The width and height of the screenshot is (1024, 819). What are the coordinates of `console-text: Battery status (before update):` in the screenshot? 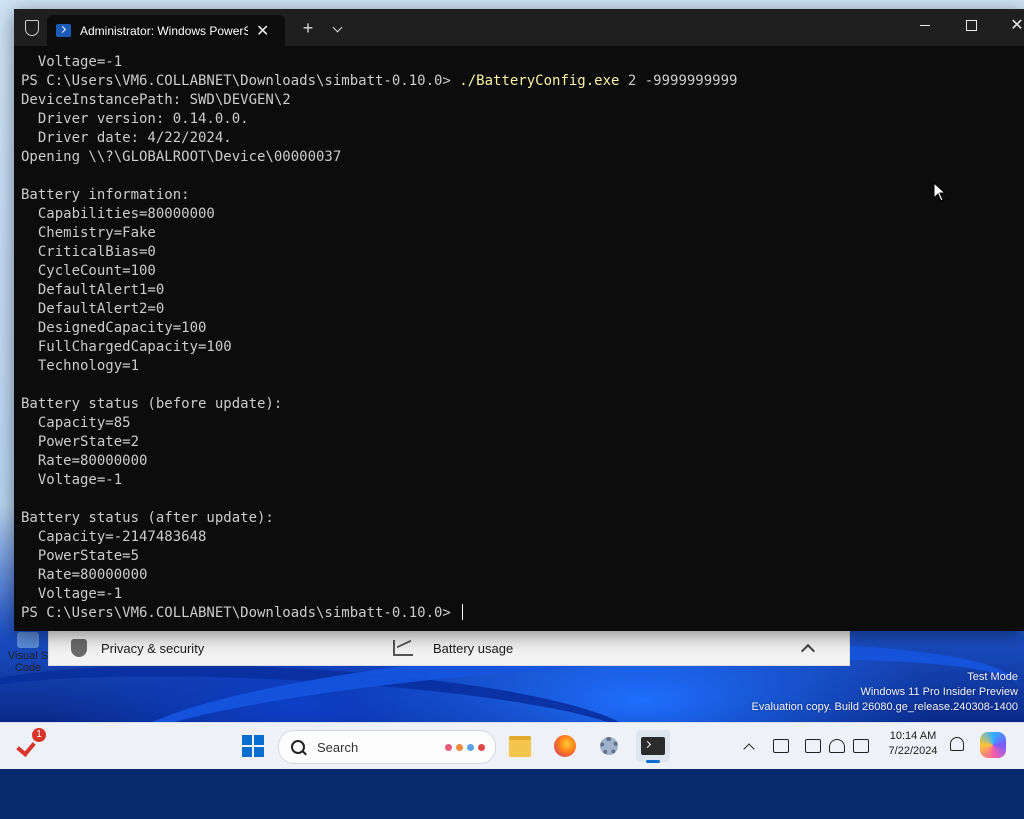 It's located at (152, 404).